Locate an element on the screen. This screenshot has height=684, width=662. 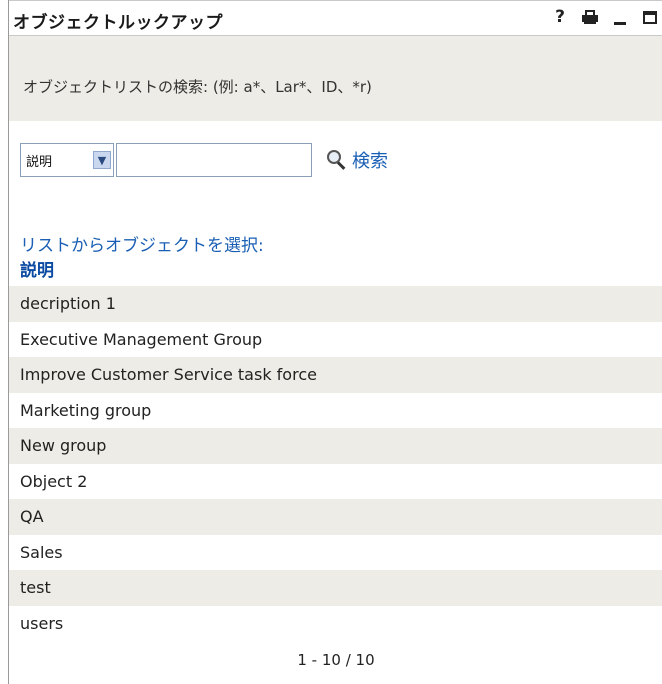
search-row: 説明 ▼ 検索 is located at coordinates (204, 160).